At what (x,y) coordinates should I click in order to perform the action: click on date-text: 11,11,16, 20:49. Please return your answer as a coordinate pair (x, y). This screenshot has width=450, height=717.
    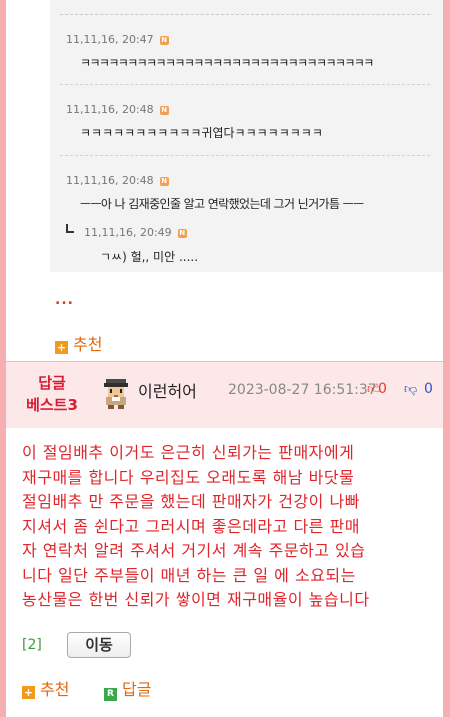
    Looking at the image, I should click on (128, 232).